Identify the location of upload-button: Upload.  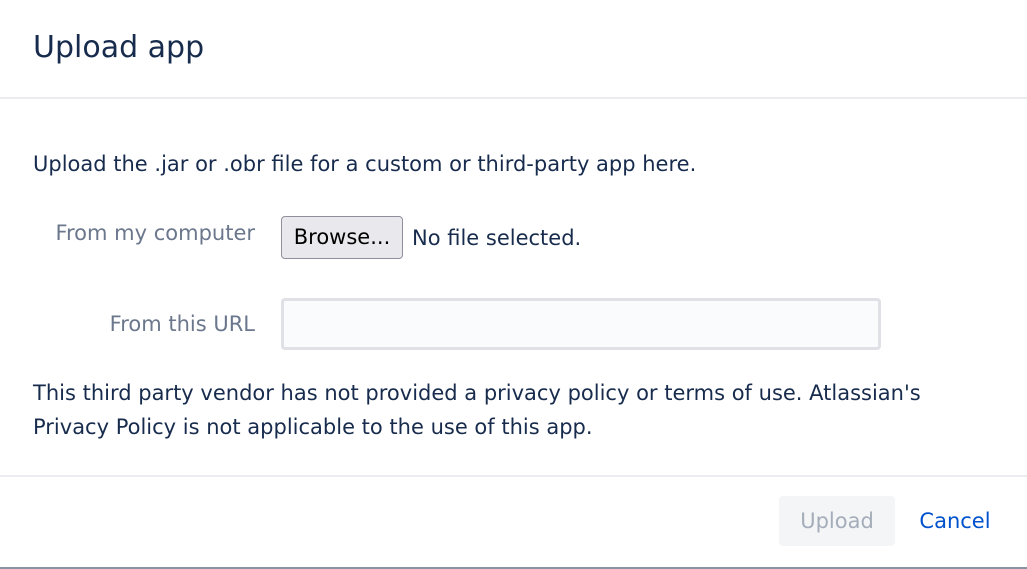
(837, 521).